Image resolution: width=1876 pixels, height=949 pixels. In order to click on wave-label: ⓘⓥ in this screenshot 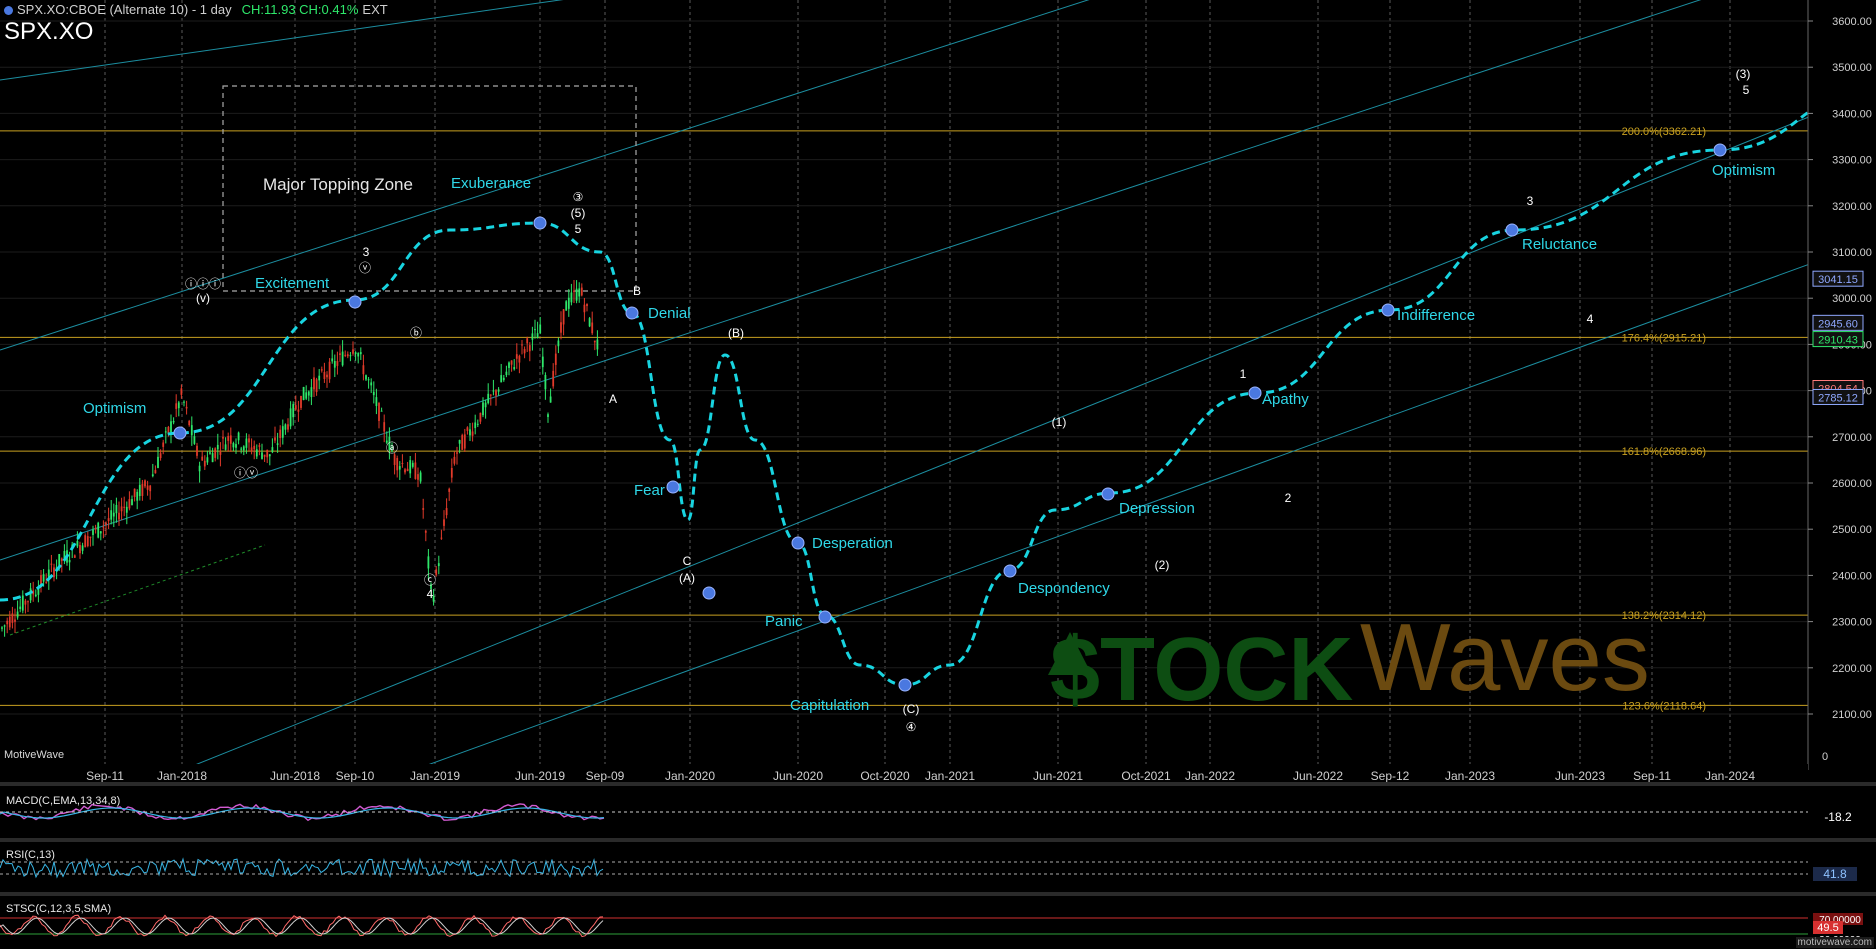, I will do `click(246, 473)`.